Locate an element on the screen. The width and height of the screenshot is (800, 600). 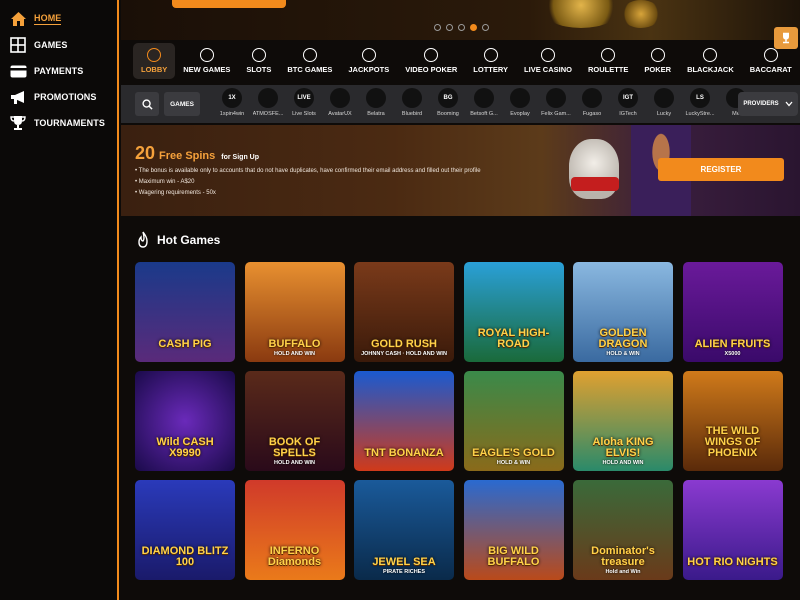
sidebar-item-label: TOURNAMENTS is located at coordinates (69, 123).